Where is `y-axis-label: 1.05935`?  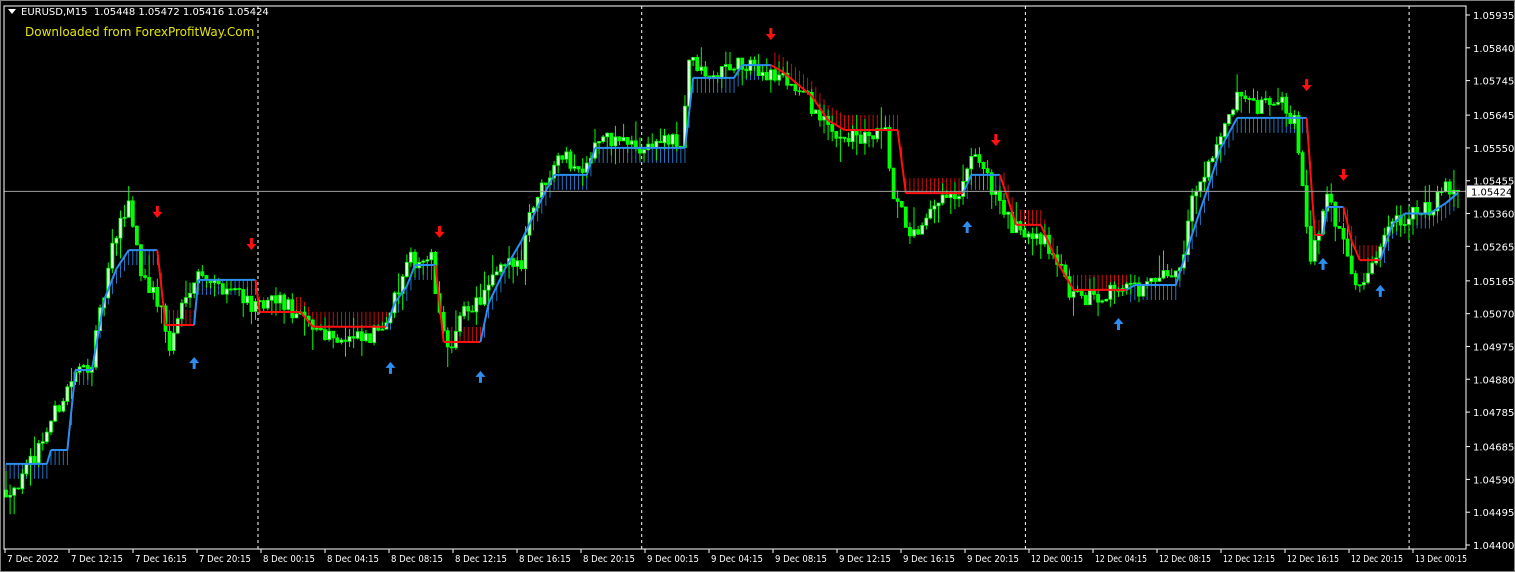 y-axis-label: 1.05935 is located at coordinates (1493, 16).